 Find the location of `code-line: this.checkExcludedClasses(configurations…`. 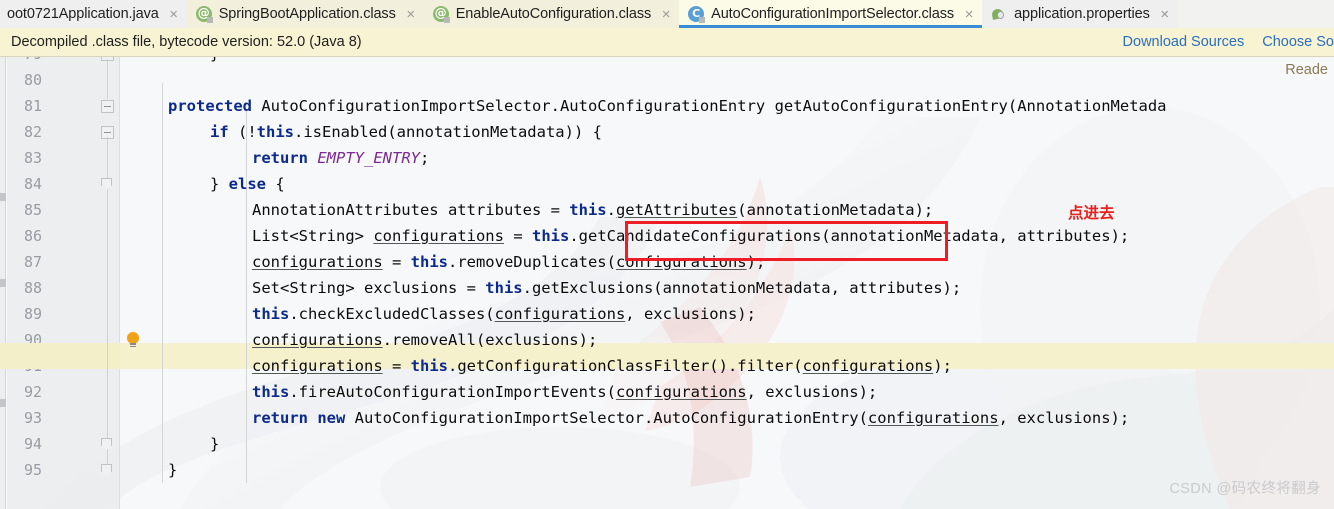

code-line: this.checkExcludedClasses(configurations… is located at coordinates (504, 314).